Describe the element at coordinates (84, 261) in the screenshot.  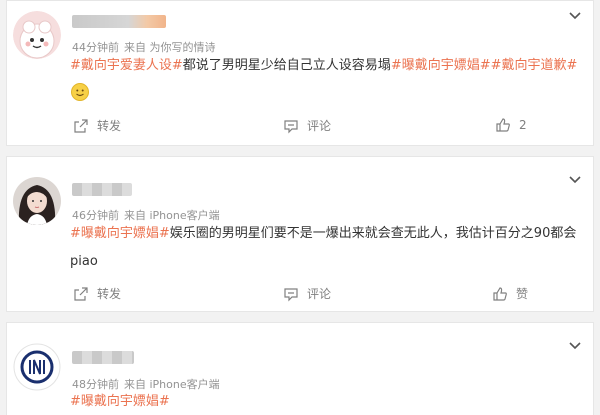
I see `comment-line: piao` at that location.